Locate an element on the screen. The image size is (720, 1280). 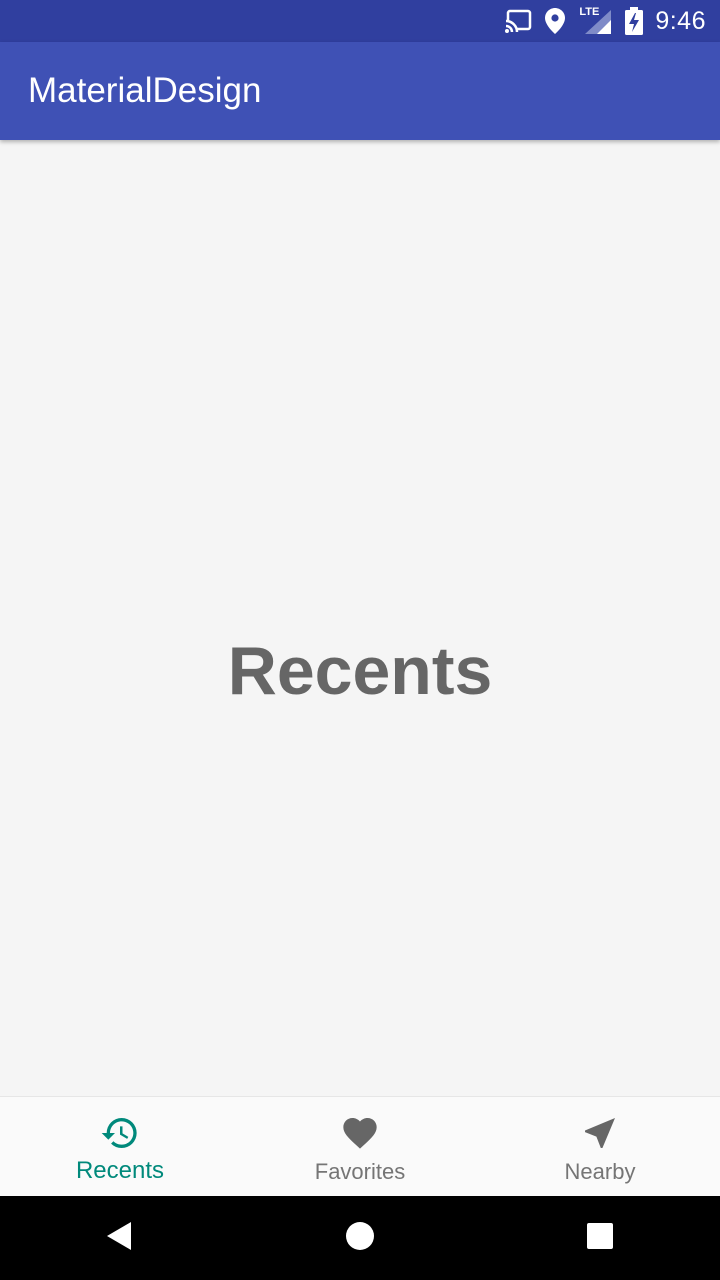
home-icon is located at coordinates (360, 1238).